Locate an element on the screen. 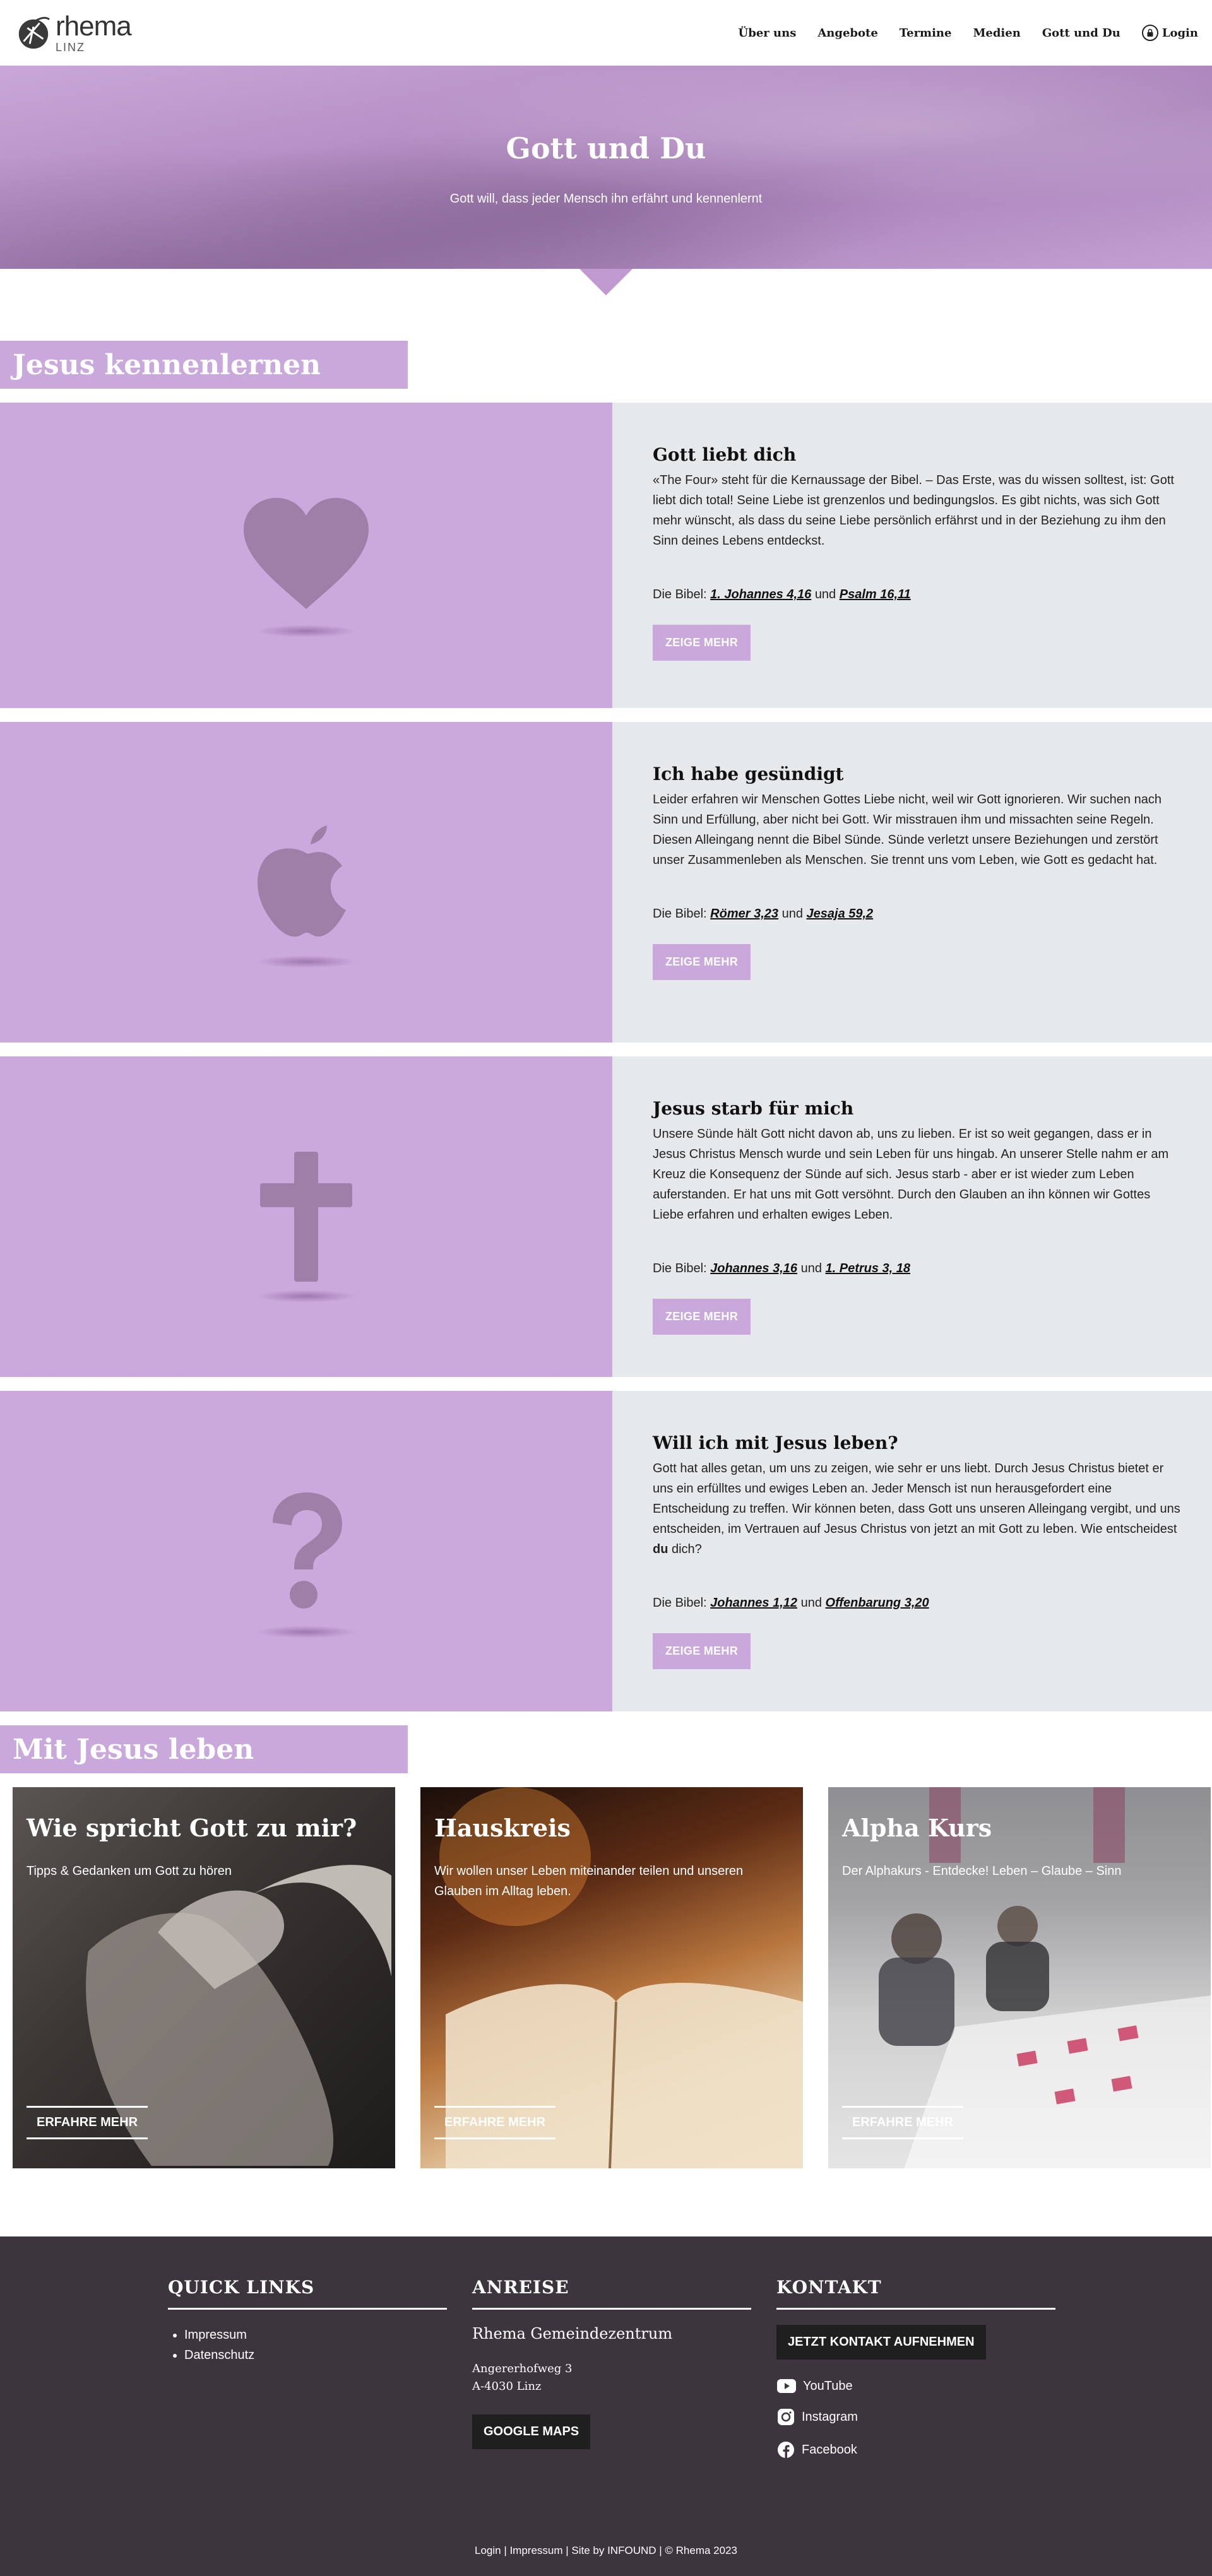 The height and width of the screenshot is (2576, 1212). social-label: YouTube is located at coordinates (828, 2385).